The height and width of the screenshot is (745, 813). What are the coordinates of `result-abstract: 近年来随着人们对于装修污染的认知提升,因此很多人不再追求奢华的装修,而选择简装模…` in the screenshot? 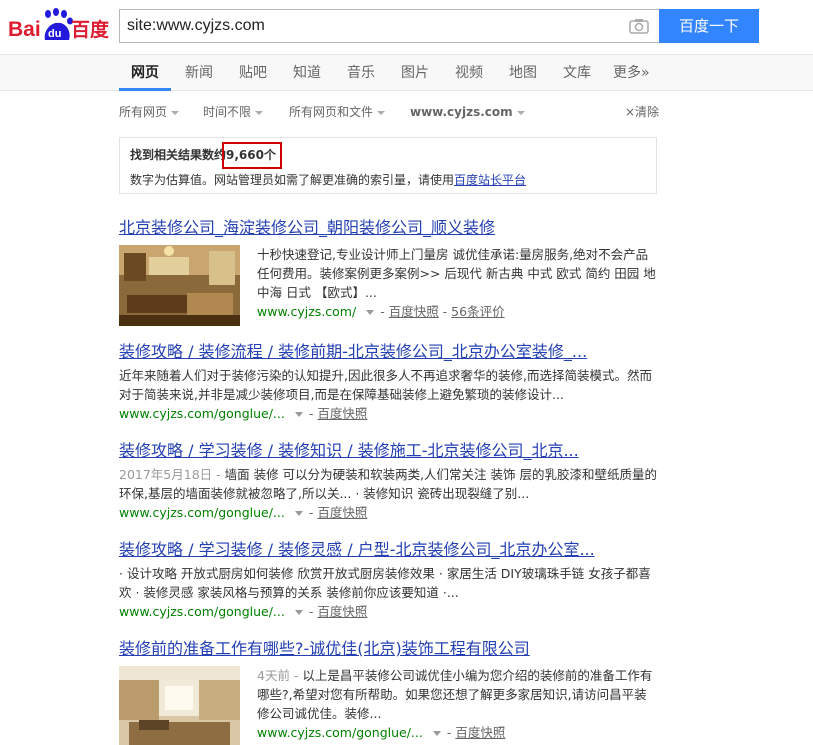 It's located at (385, 385).